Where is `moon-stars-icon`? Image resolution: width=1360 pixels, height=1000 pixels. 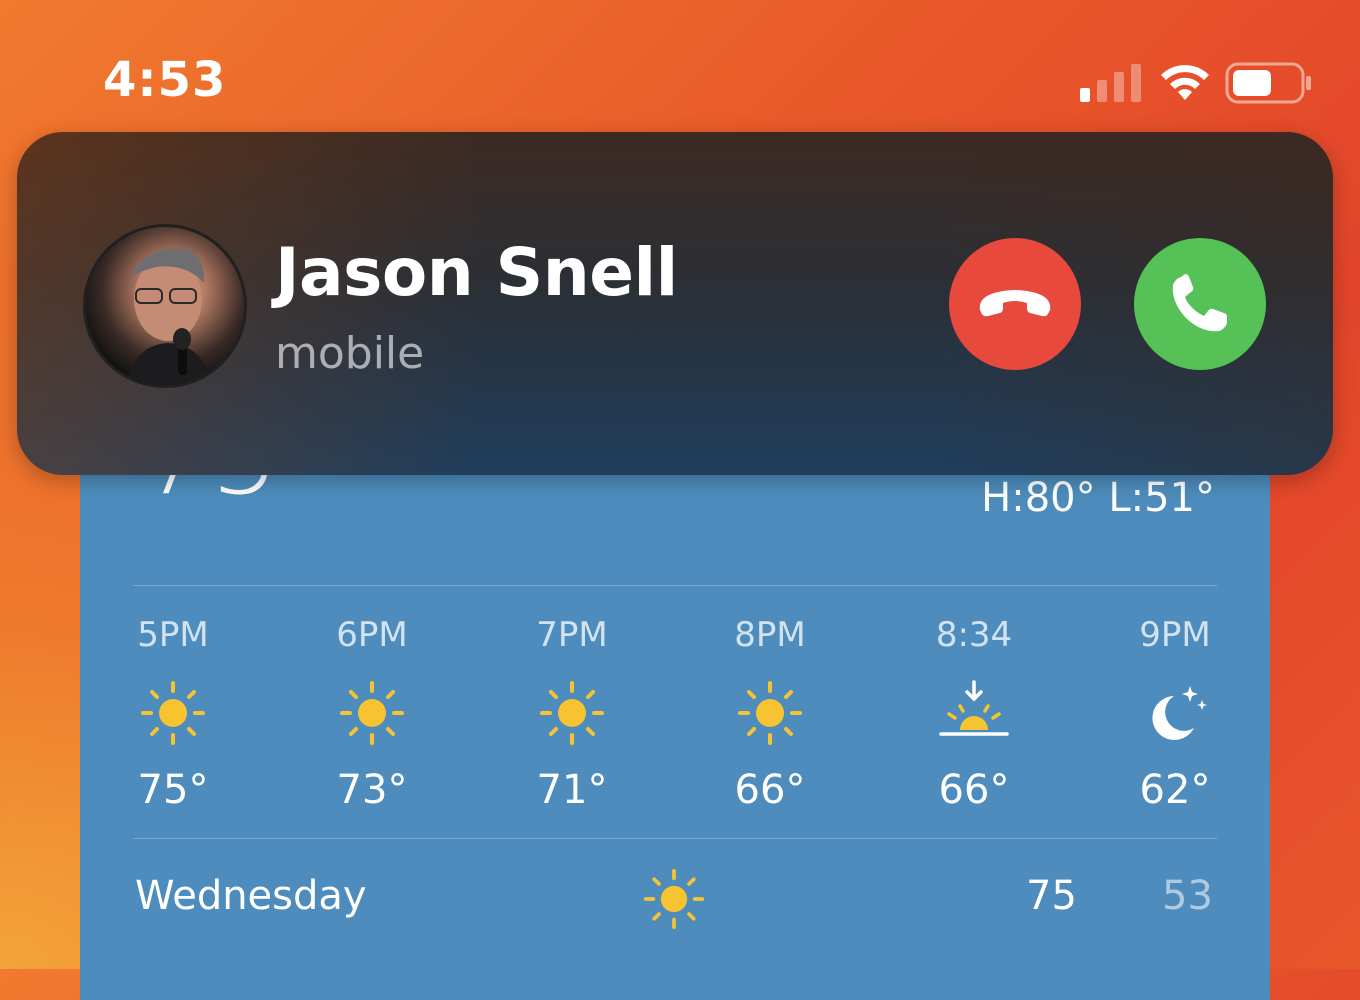 moon-stars-icon is located at coordinates (1175, 715).